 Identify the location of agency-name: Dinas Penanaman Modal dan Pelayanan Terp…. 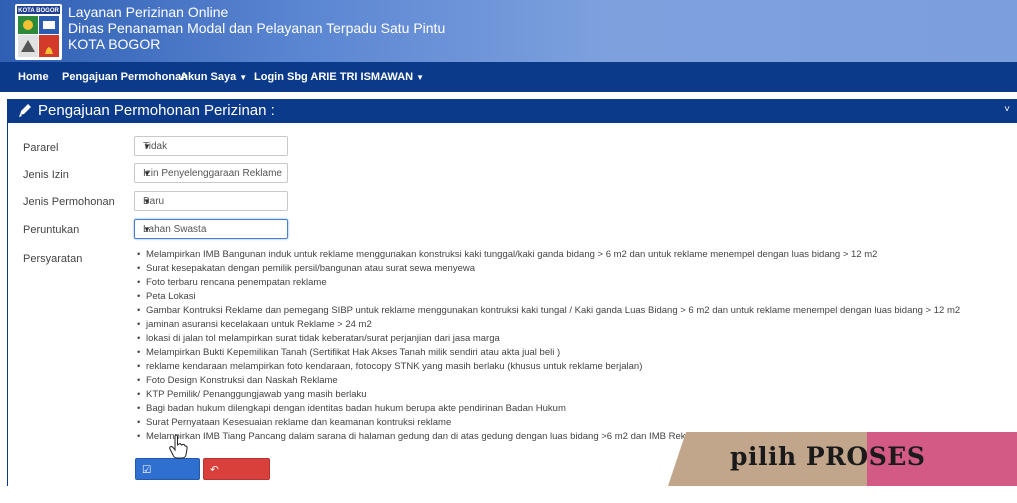
(257, 28).